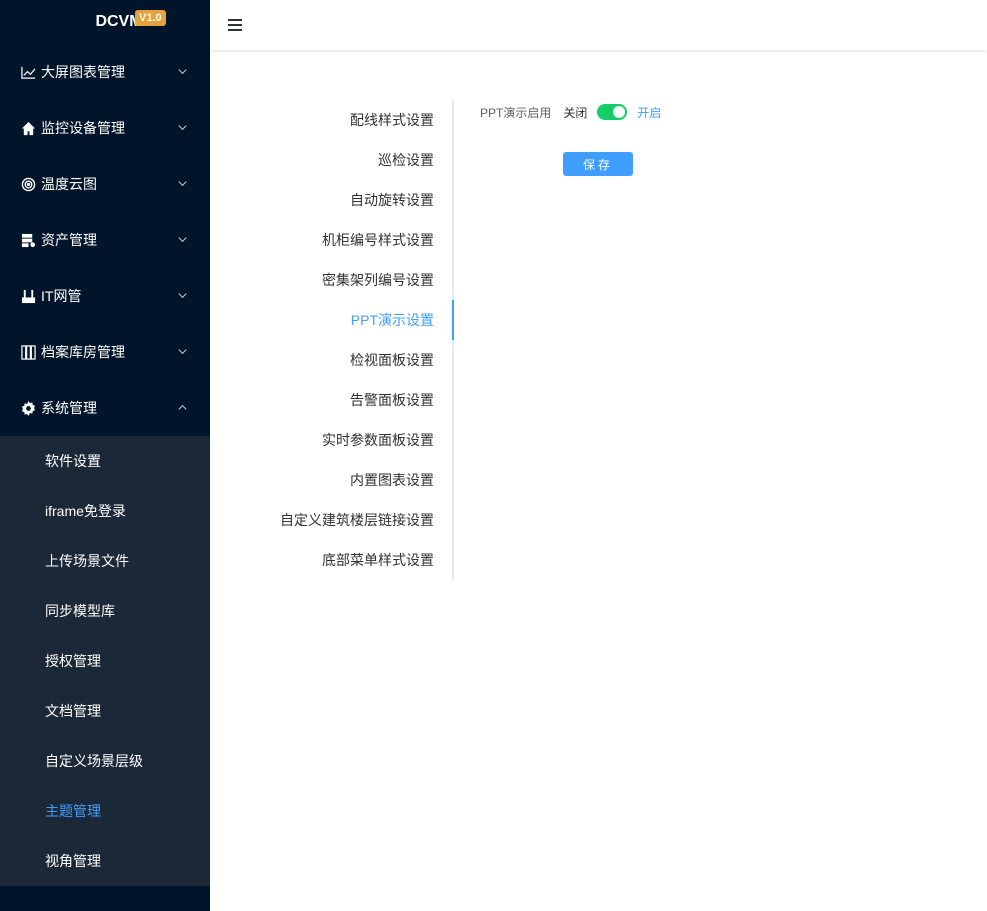  What do you see at coordinates (28, 296) in the screenshot?
I see `router-icon` at bounding box center [28, 296].